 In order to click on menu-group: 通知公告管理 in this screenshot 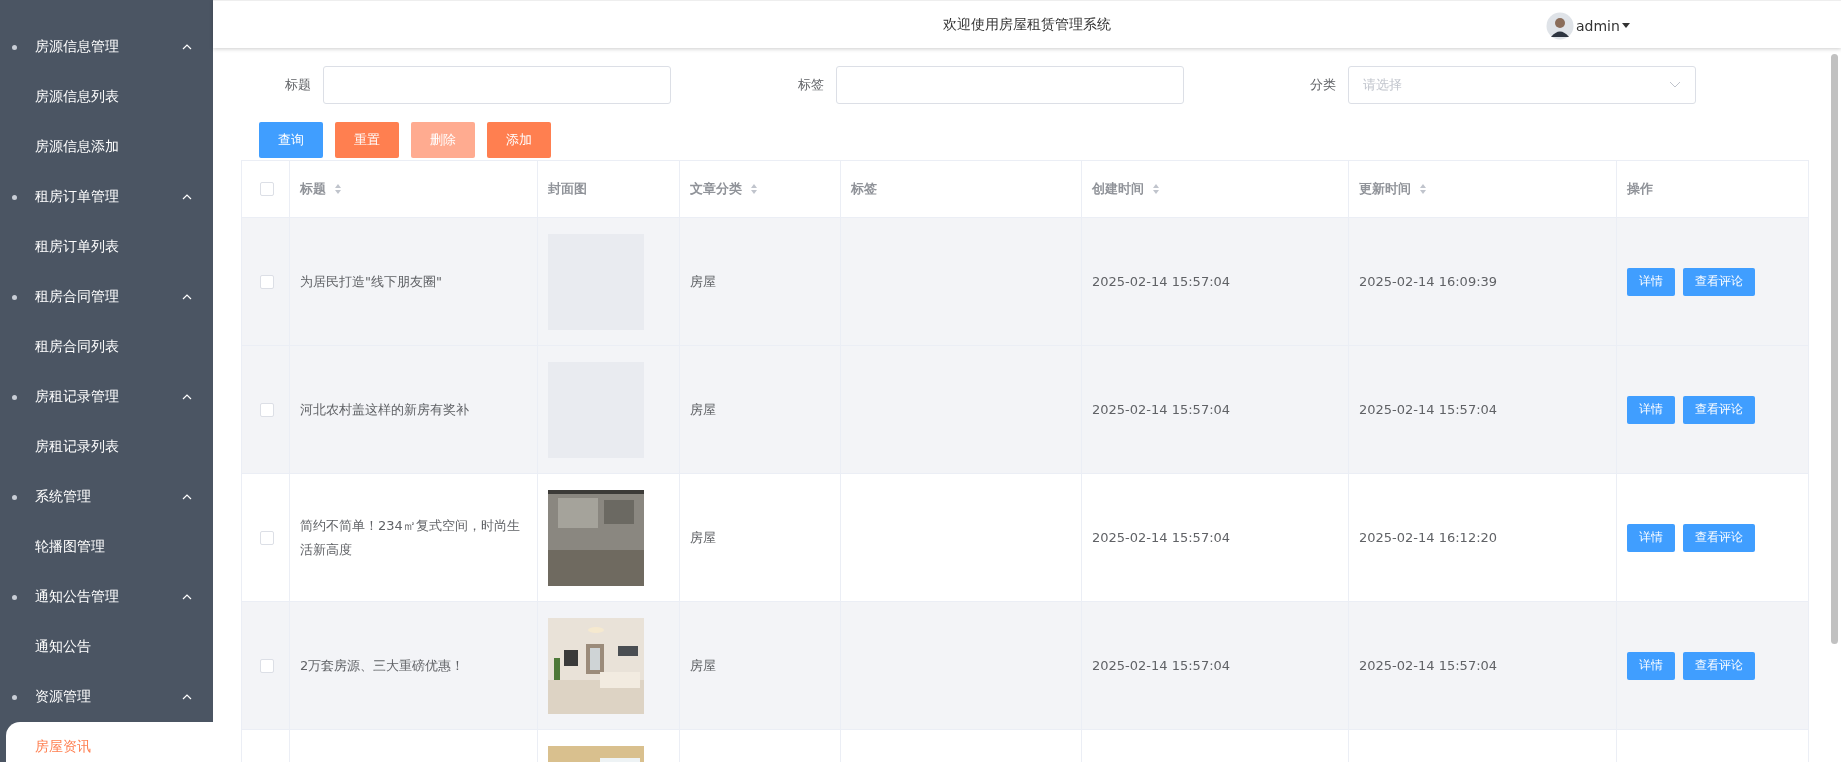, I will do `click(106, 597)`.